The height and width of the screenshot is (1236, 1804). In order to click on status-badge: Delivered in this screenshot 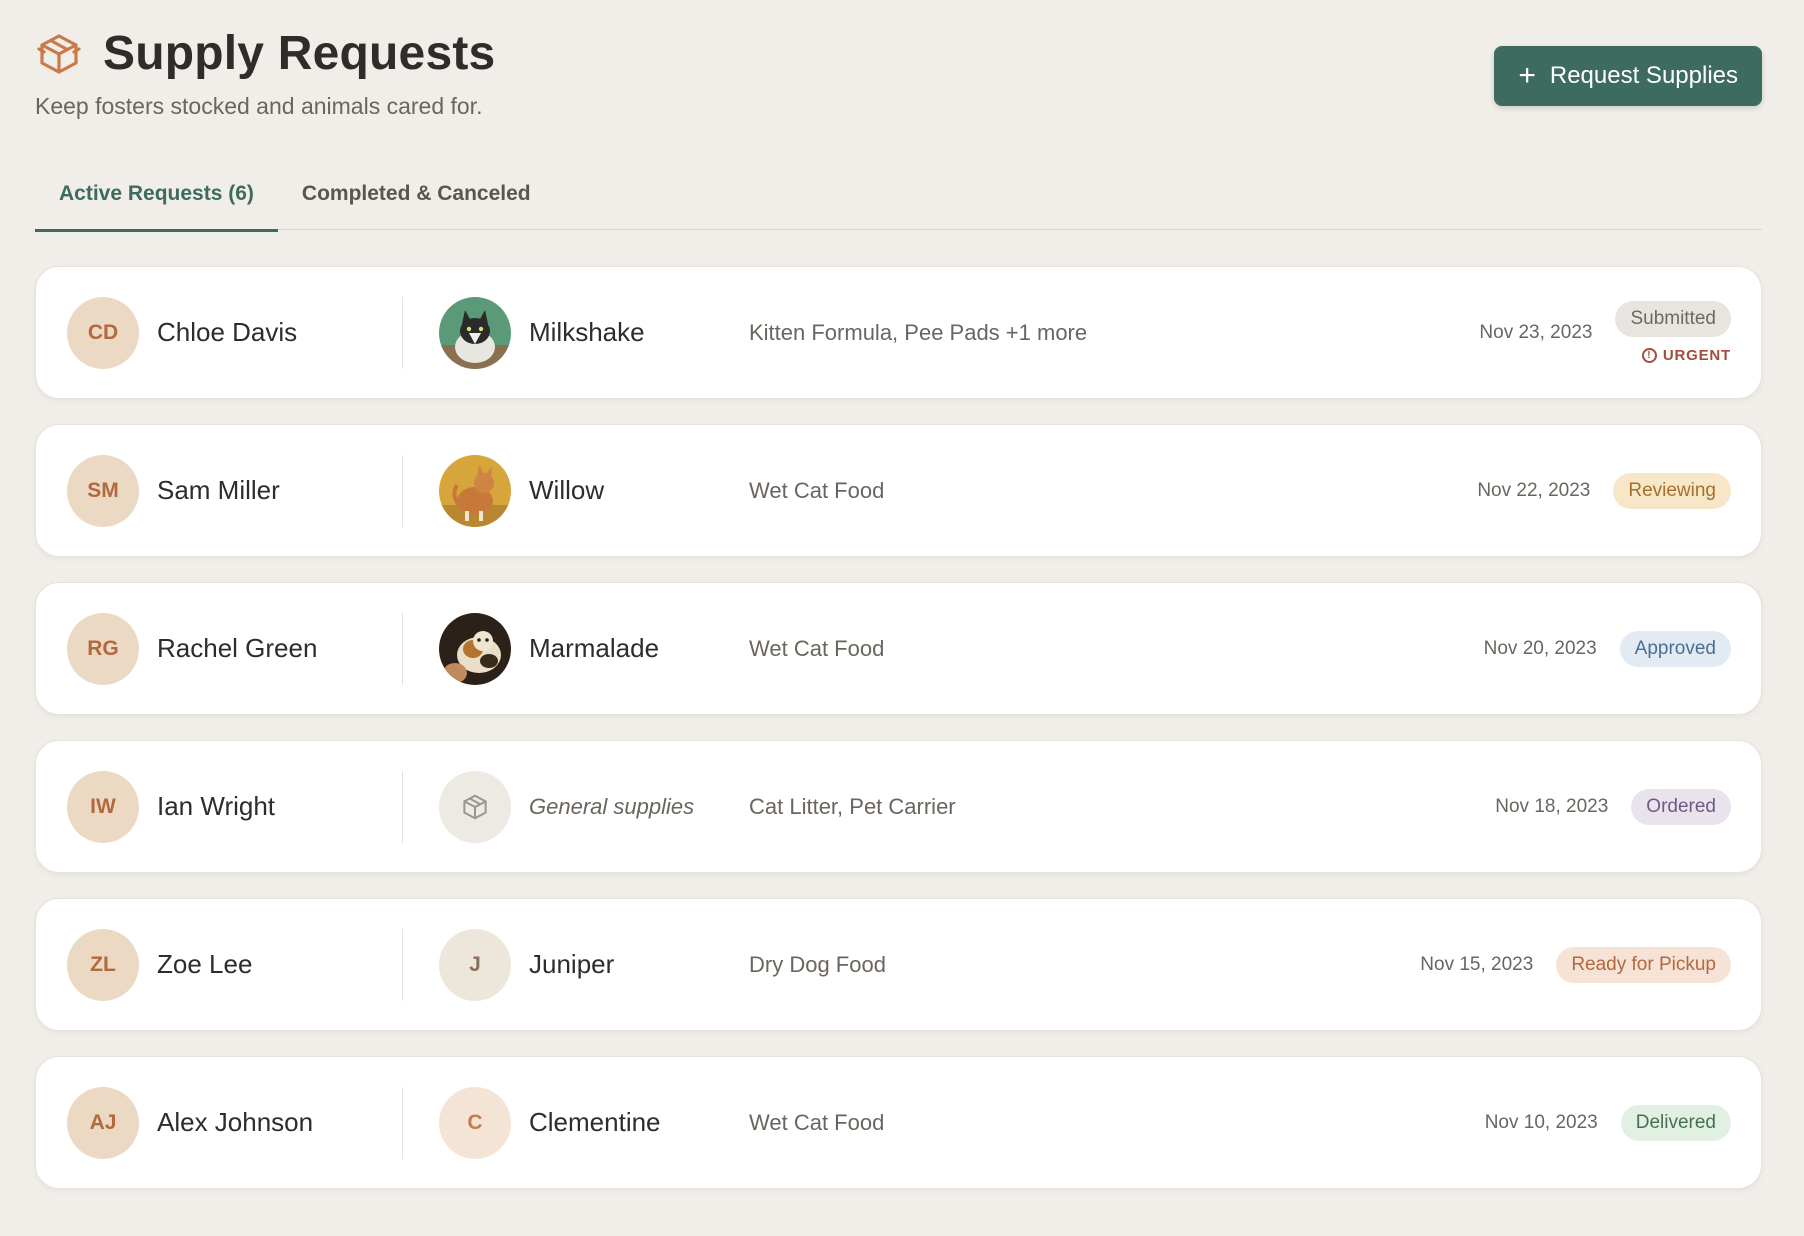, I will do `click(1675, 1122)`.